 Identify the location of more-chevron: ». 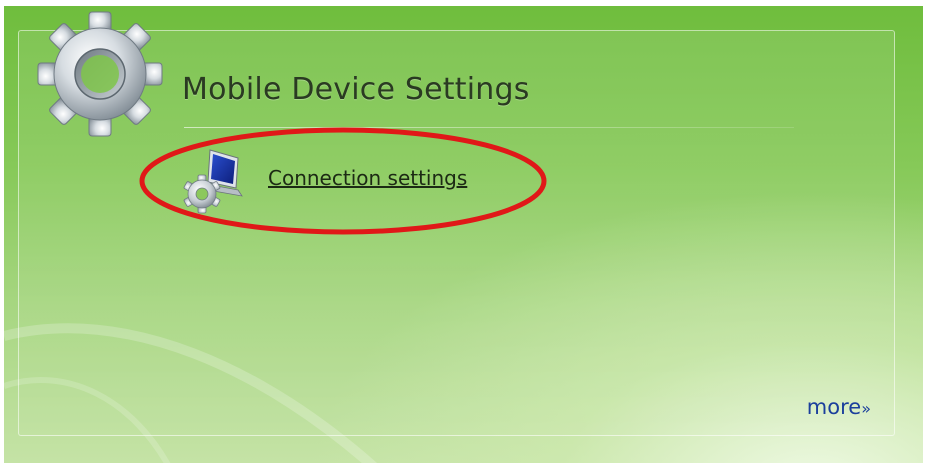
(866, 408).